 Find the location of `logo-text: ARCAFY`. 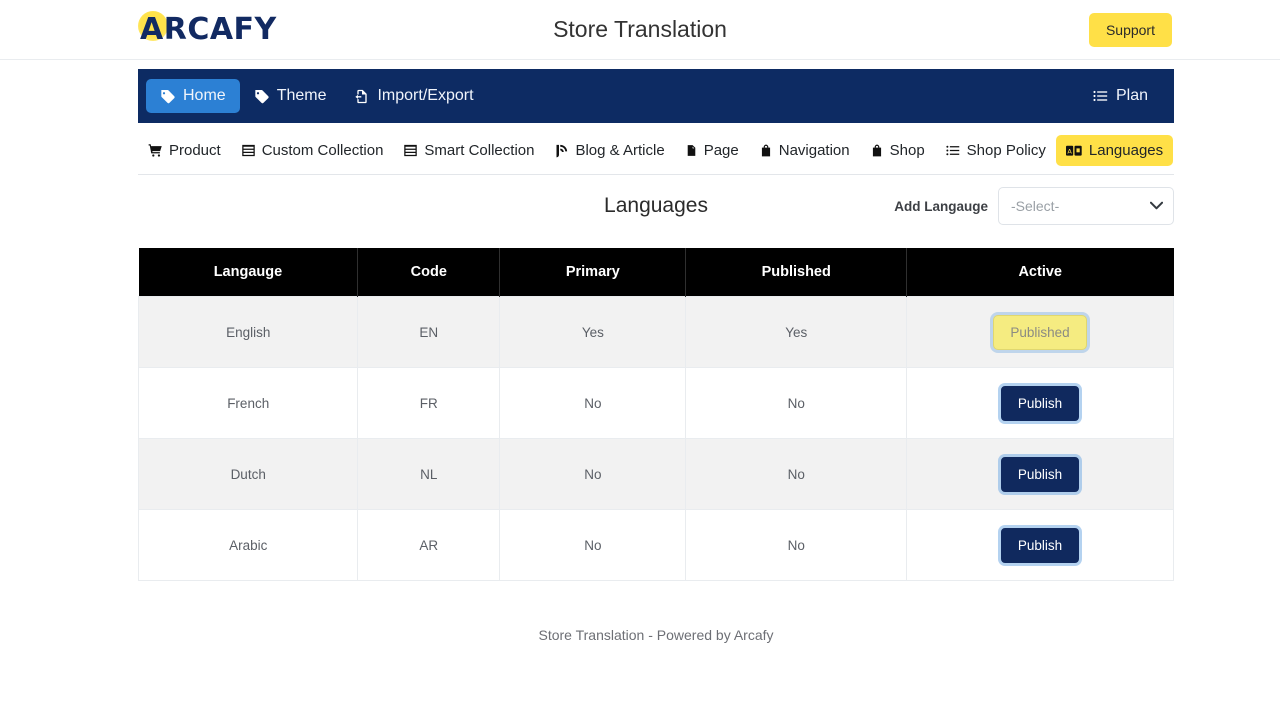

logo-text: ARCAFY is located at coordinates (208, 29).